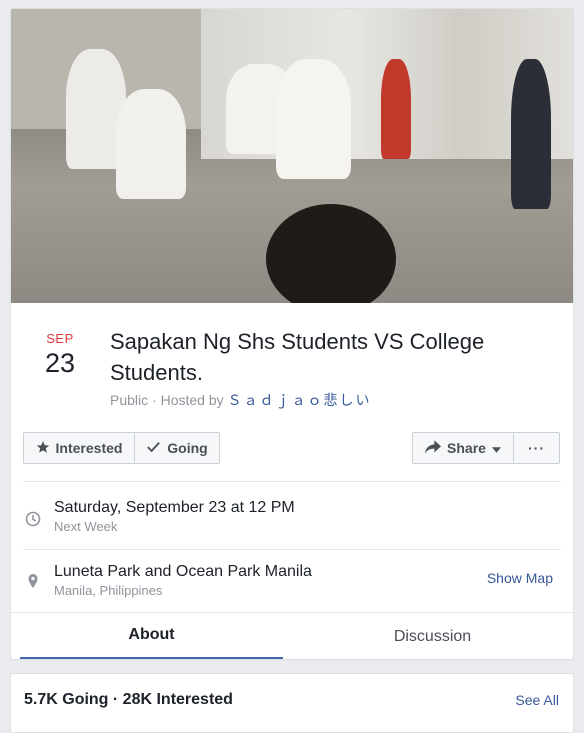 This screenshot has width=584, height=733. Describe the element at coordinates (153, 448) in the screenshot. I see `check-icon` at that location.